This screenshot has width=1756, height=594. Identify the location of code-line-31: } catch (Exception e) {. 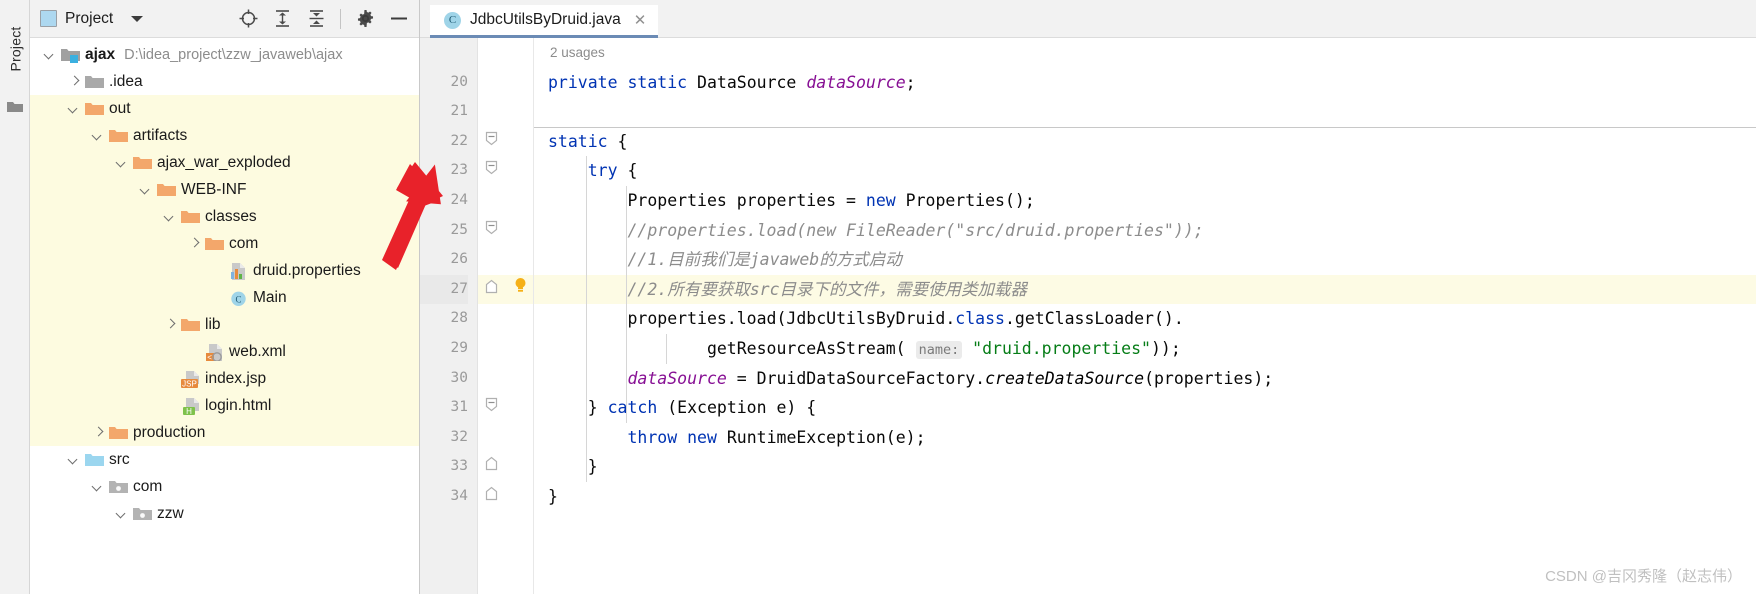
(1145, 408).